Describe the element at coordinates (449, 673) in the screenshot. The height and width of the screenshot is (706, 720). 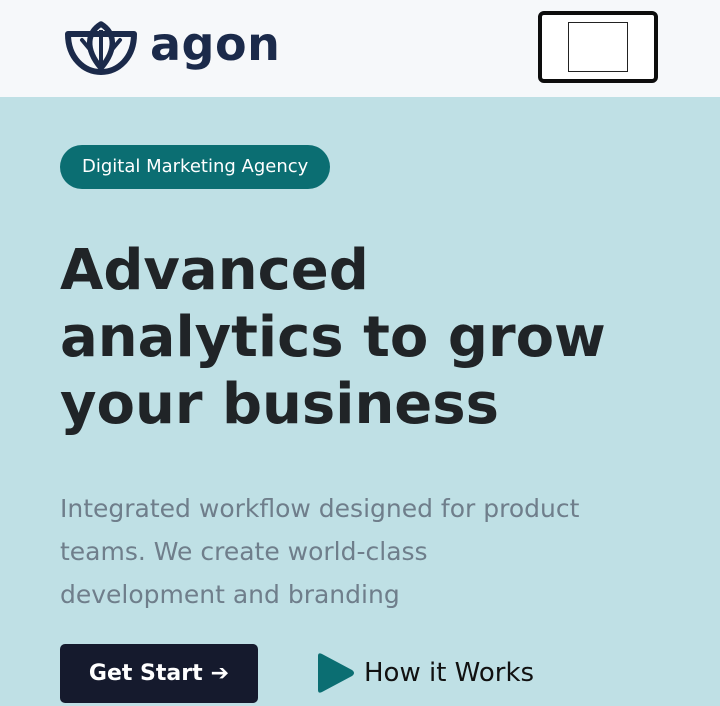
I see `how-it-works-label: How it Works` at that location.